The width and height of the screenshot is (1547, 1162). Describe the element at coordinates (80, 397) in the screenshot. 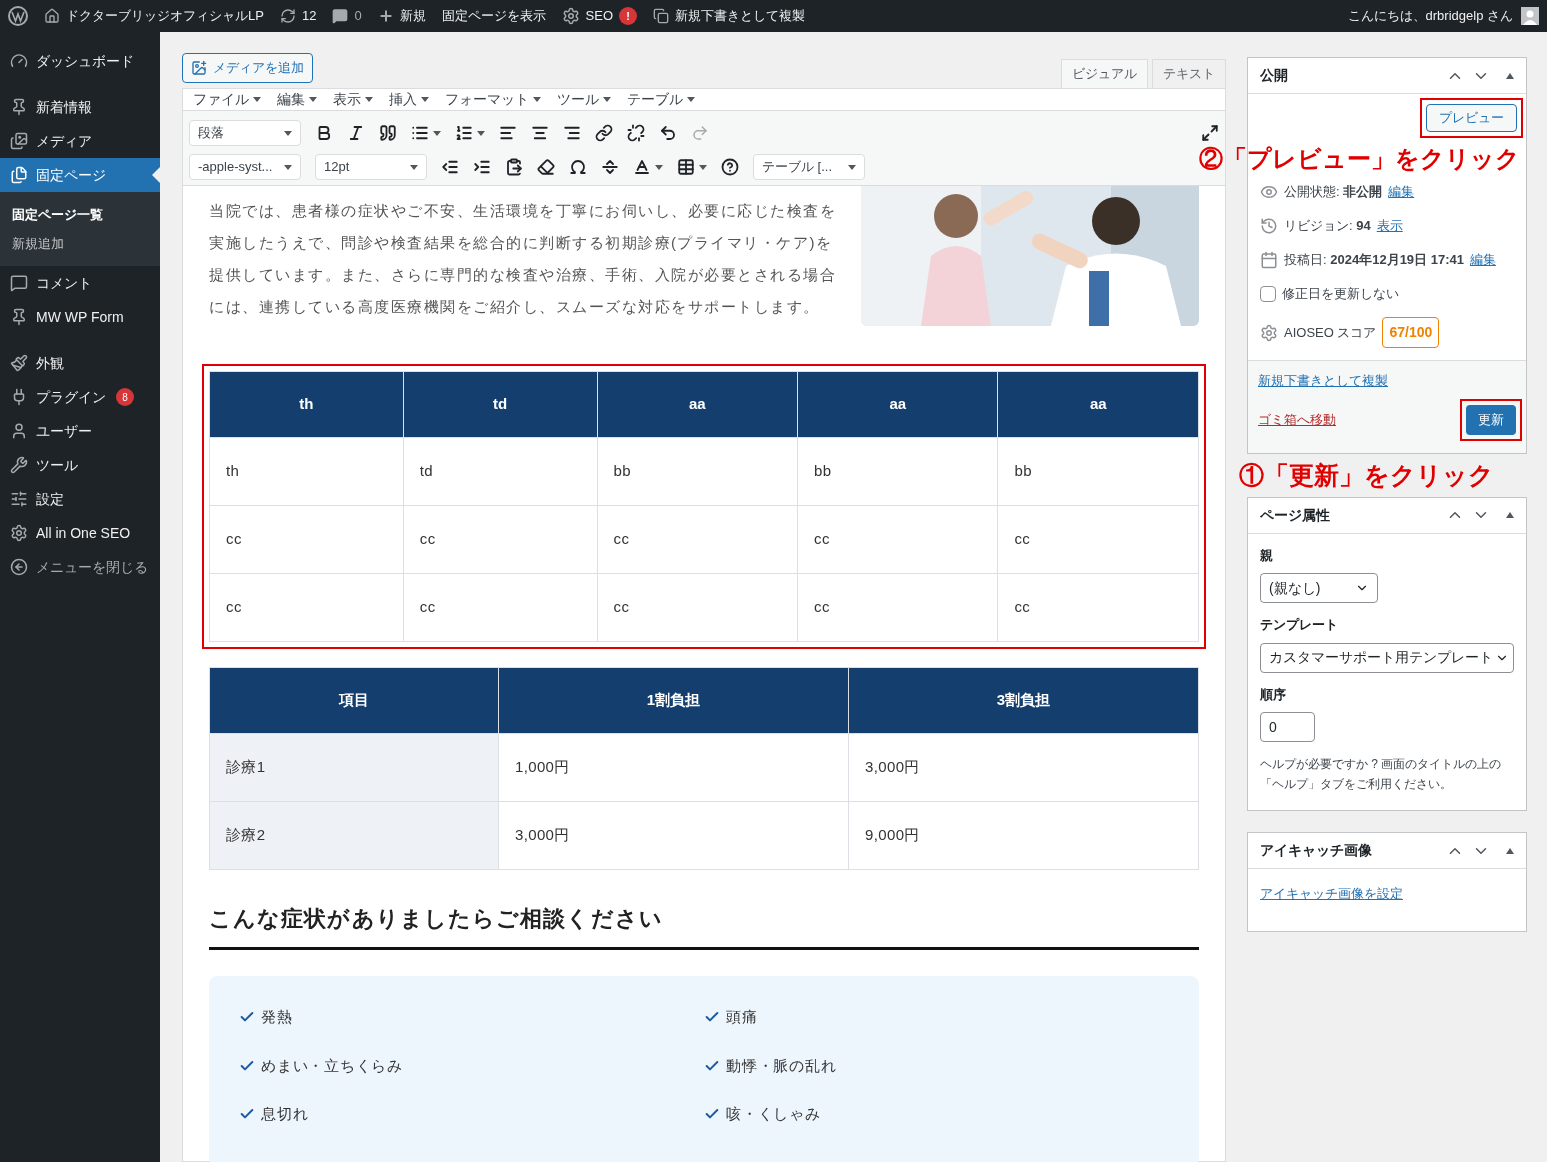

I see `sidebar-item: プラグイン 8` at that location.